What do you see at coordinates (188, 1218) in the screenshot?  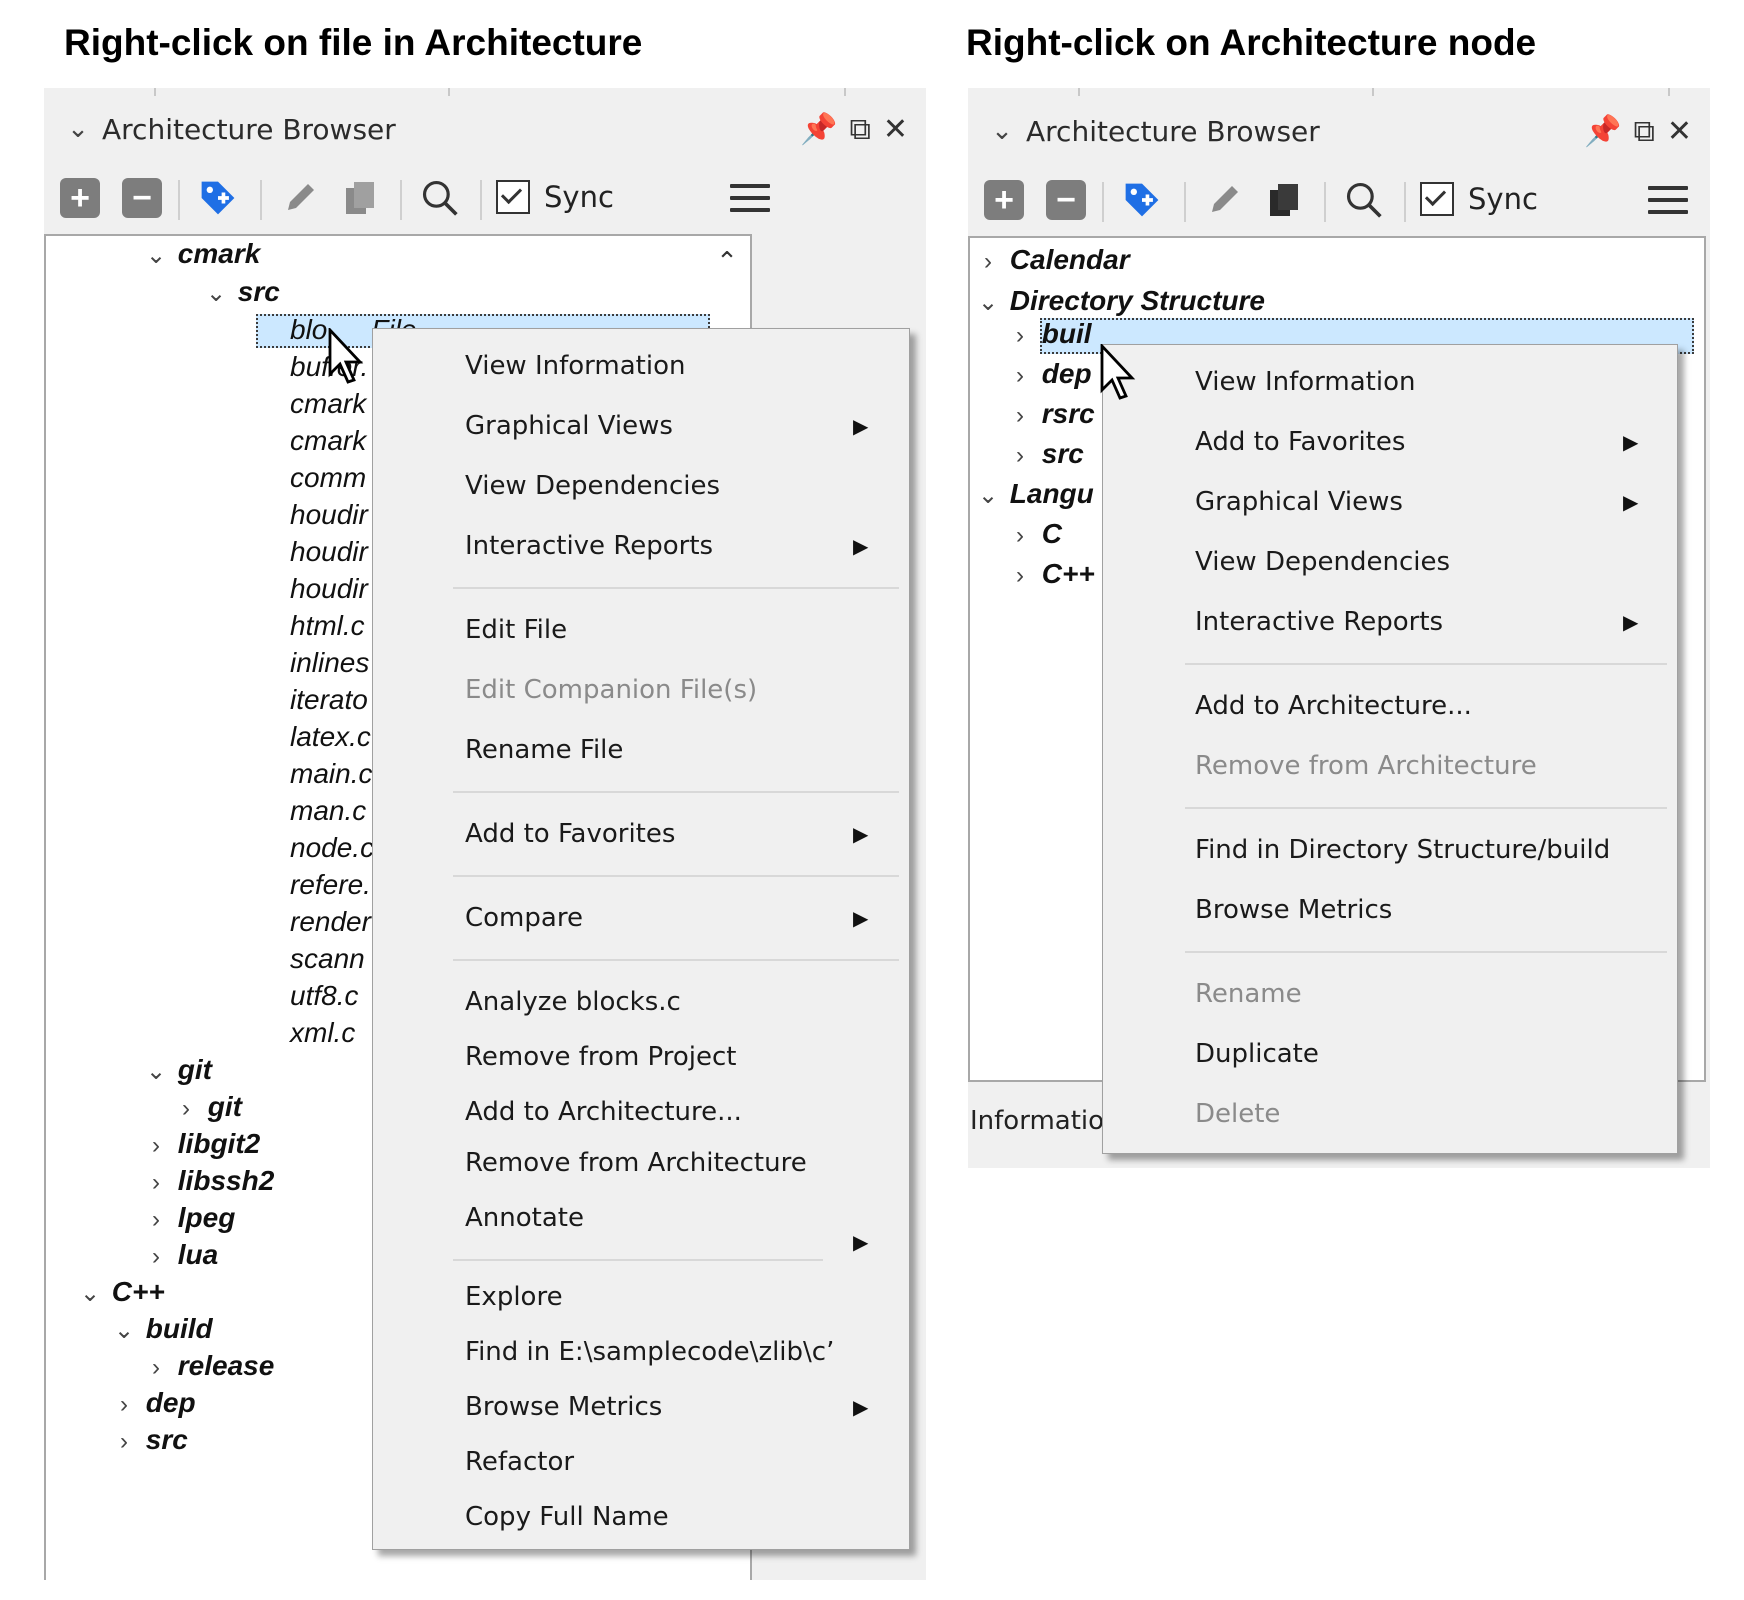 I see `tree-node-lpeg: › lpeg` at bounding box center [188, 1218].